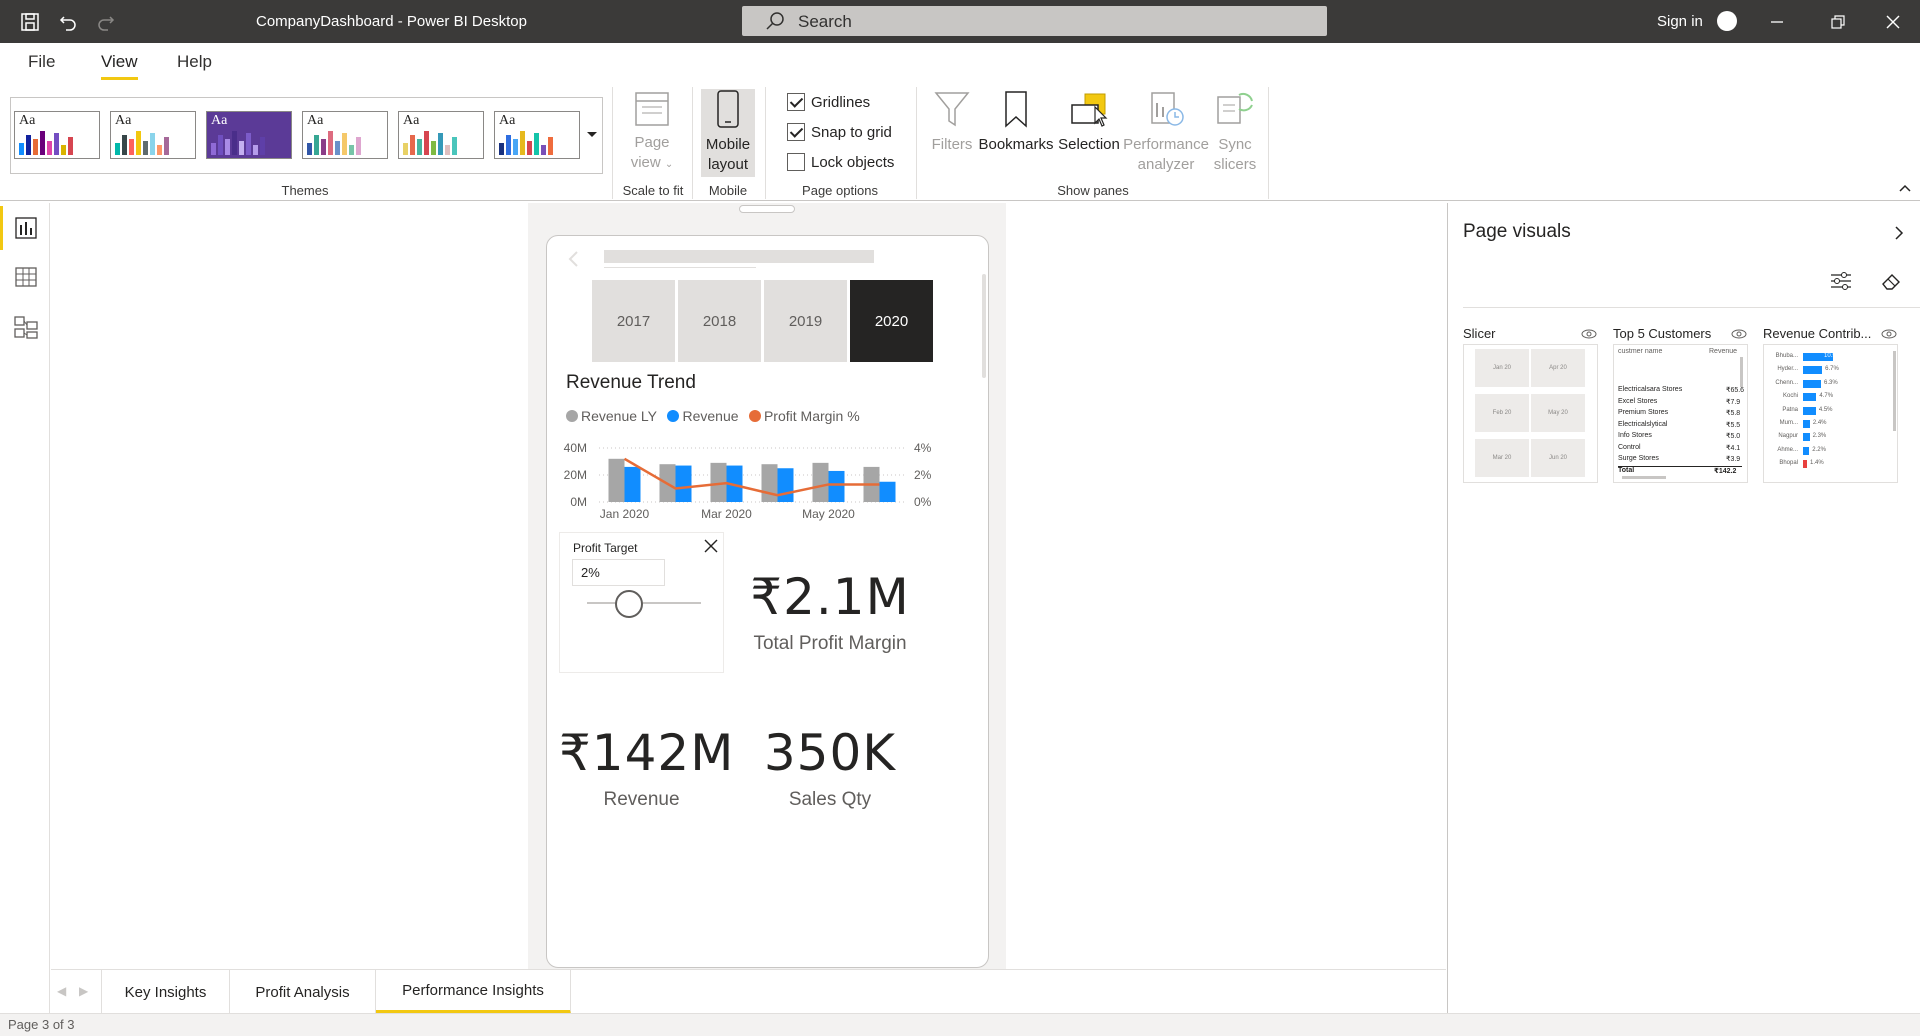 This screenshot has height=1036, width=1920. I want to click on profit-target-input: 2%, so click(618, 572).